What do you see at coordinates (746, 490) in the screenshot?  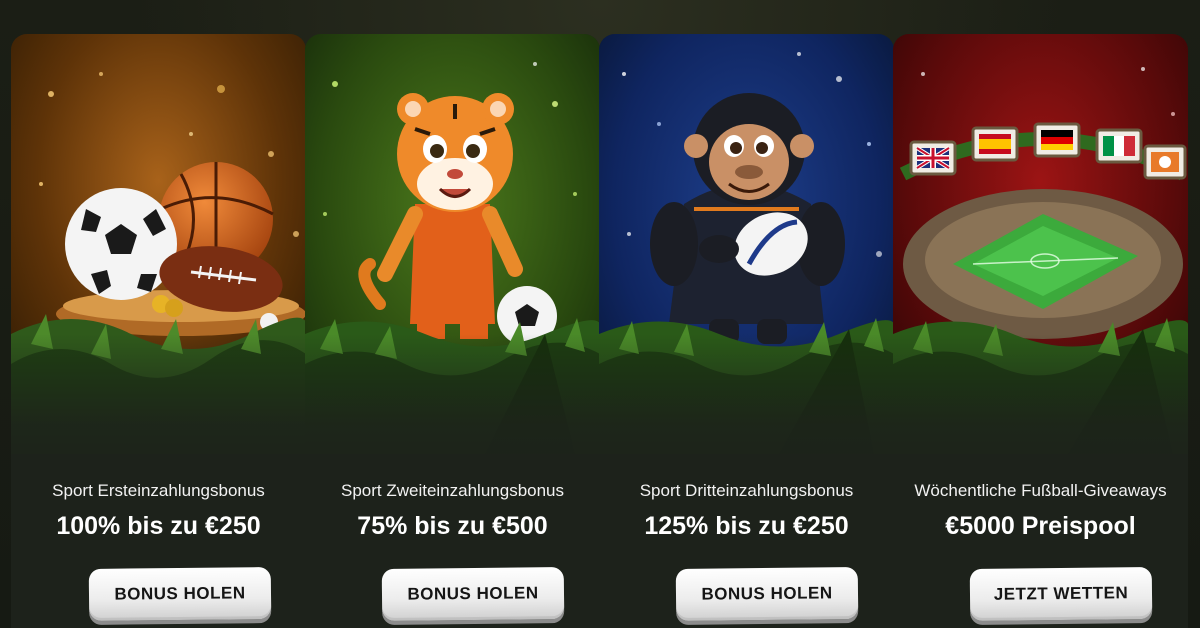 I see `promo-title: Sport Dritteinzahlungsbonus` at bounding box center [746, 490].